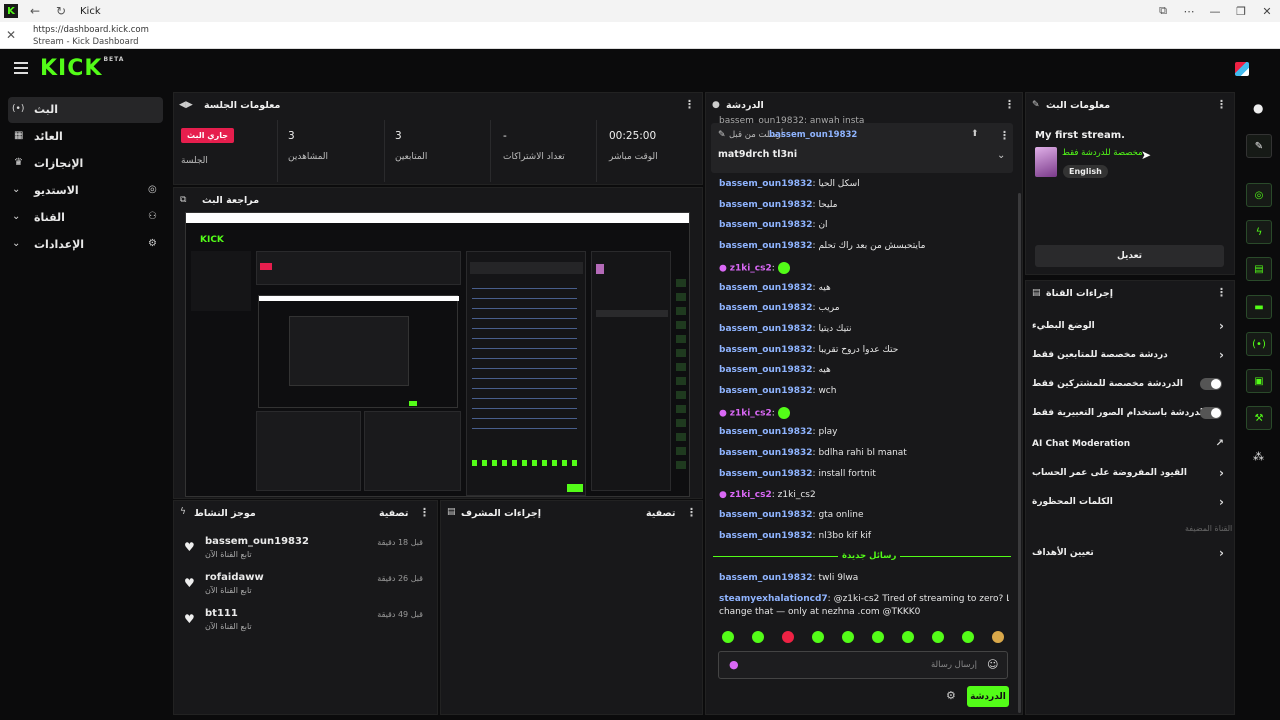 Image resolution: width=1280 pixels, height=720 pixels. Describe the element at coordinates (975, 134) in the screenshot. I see `unpin-icon: ⬆` at that location.